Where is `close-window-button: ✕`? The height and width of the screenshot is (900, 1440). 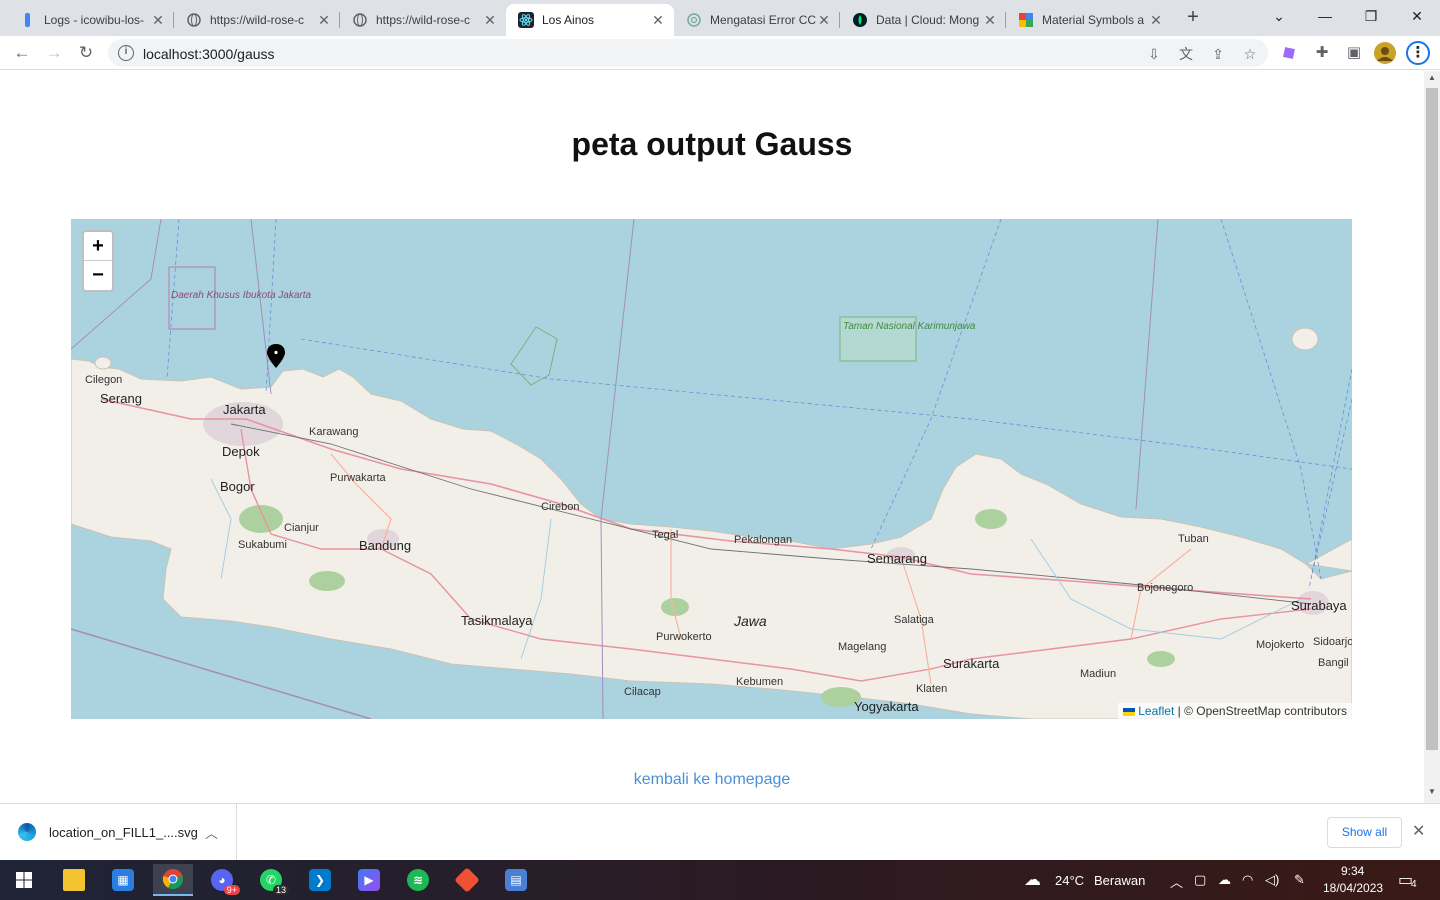 close-window-button: ✕ is located at coordinates (1417, 16).